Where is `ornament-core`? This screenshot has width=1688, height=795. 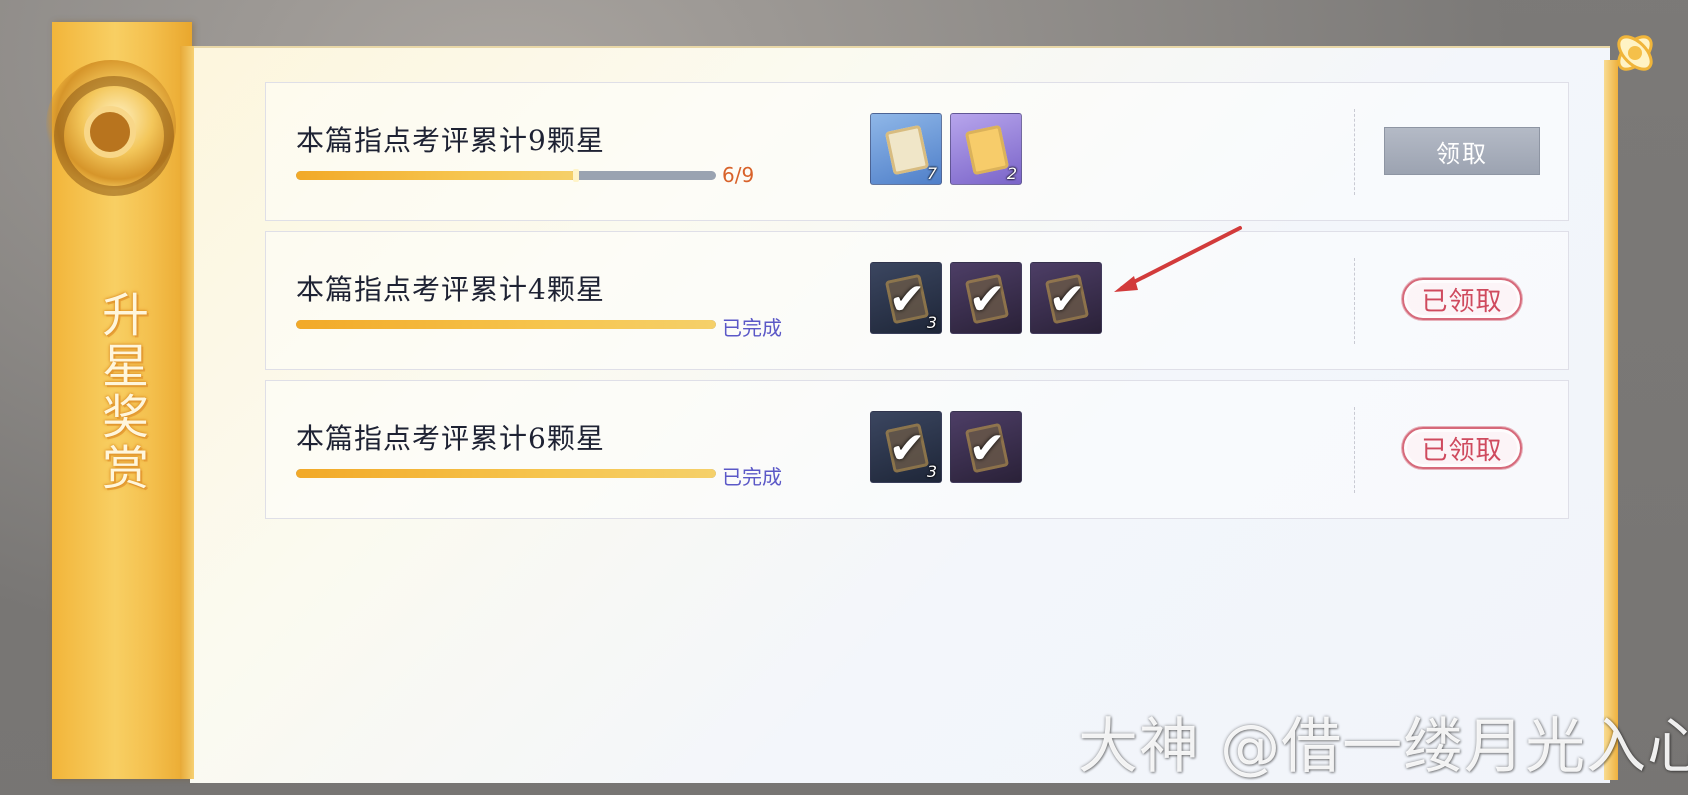
ornament-core is located at coordinates (110, 132).